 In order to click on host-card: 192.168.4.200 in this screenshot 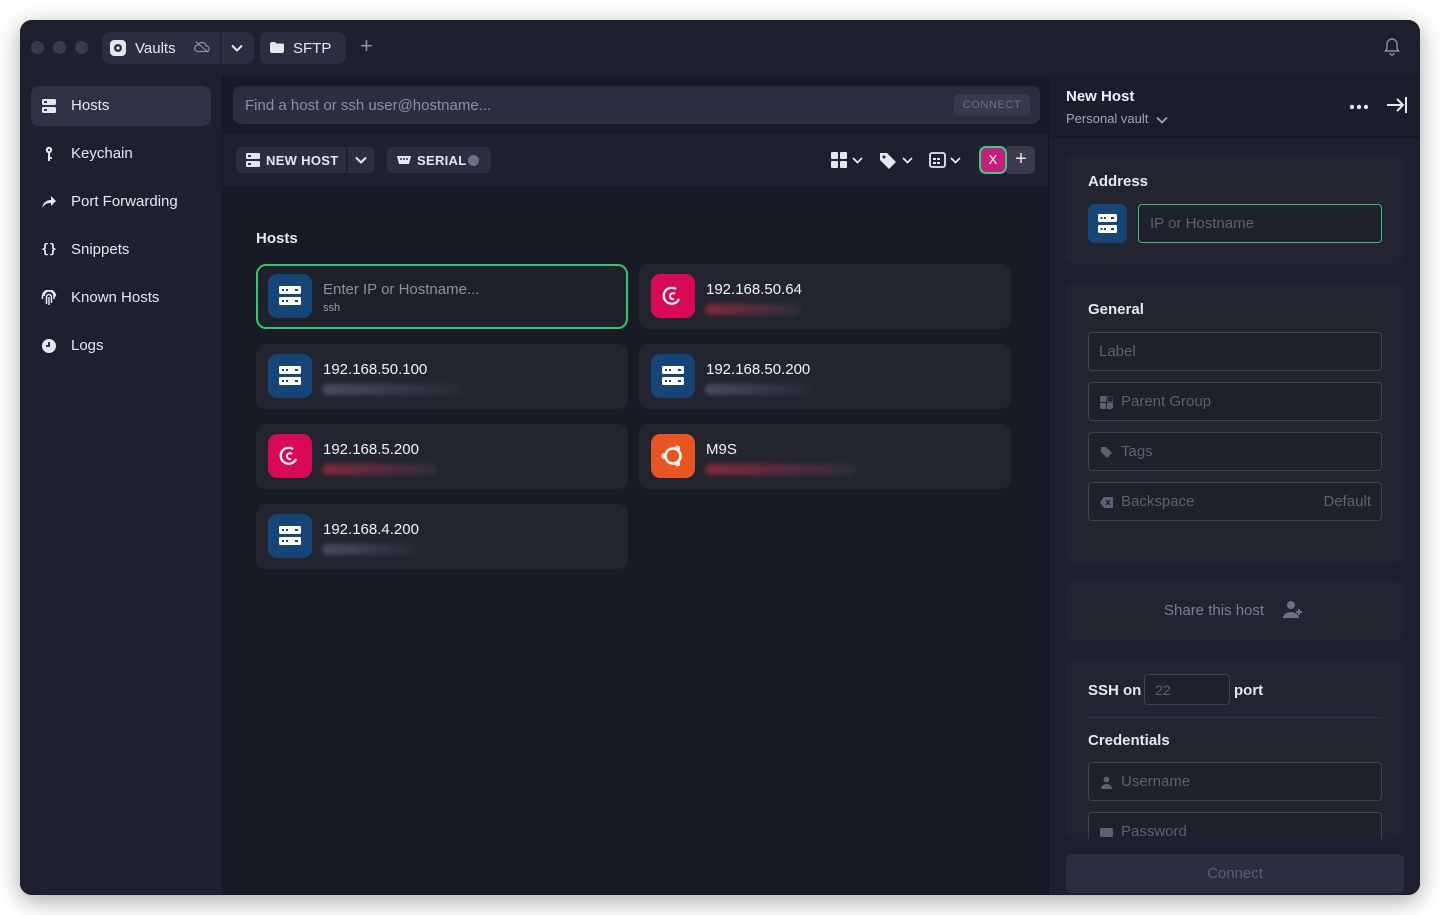, I will do `click(442, 536)`.